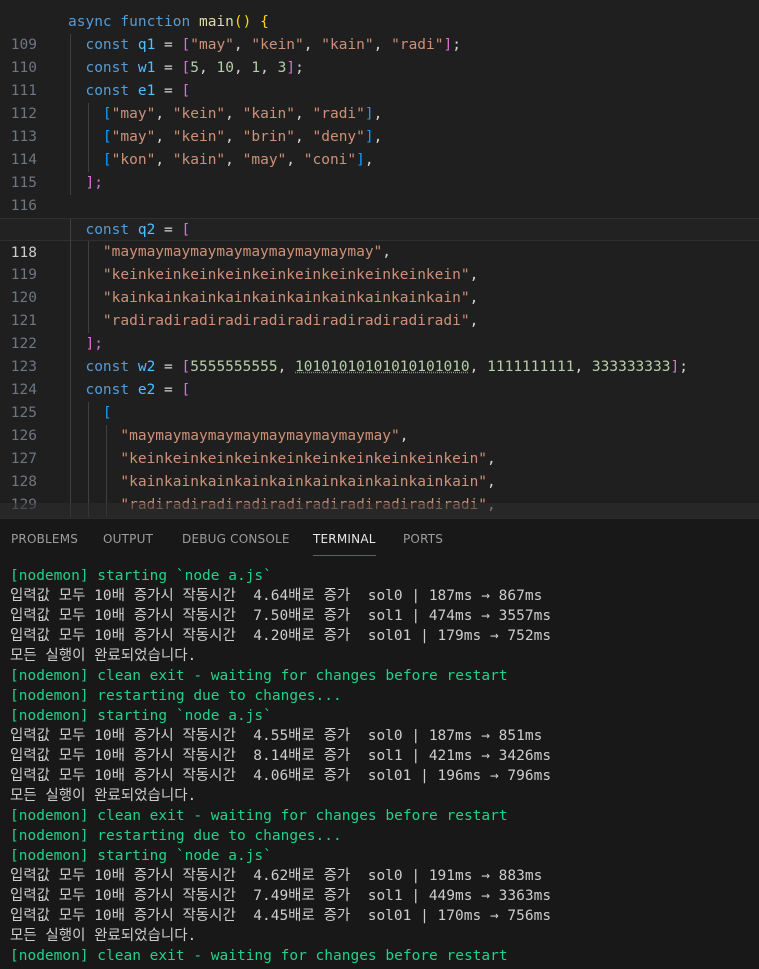 This screenshot has width=759, height=969. I want to click on code-line: 126 [, so click(379, 423).